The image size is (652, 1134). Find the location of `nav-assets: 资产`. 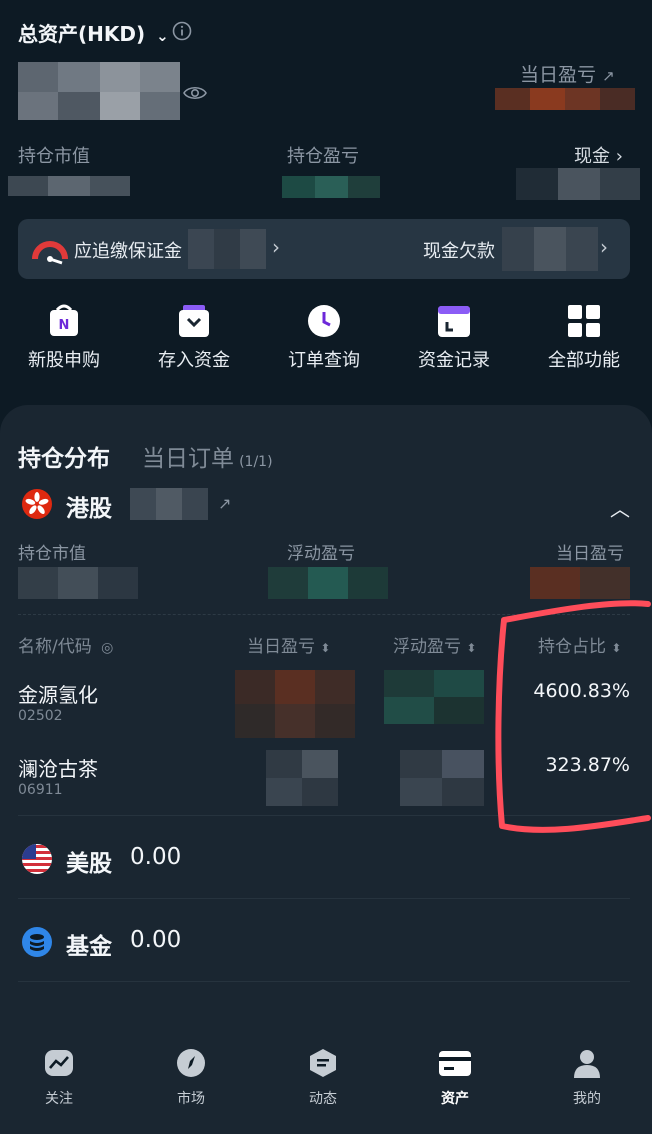

nav-assets: 资产 is located at coordinates (455, 1078).